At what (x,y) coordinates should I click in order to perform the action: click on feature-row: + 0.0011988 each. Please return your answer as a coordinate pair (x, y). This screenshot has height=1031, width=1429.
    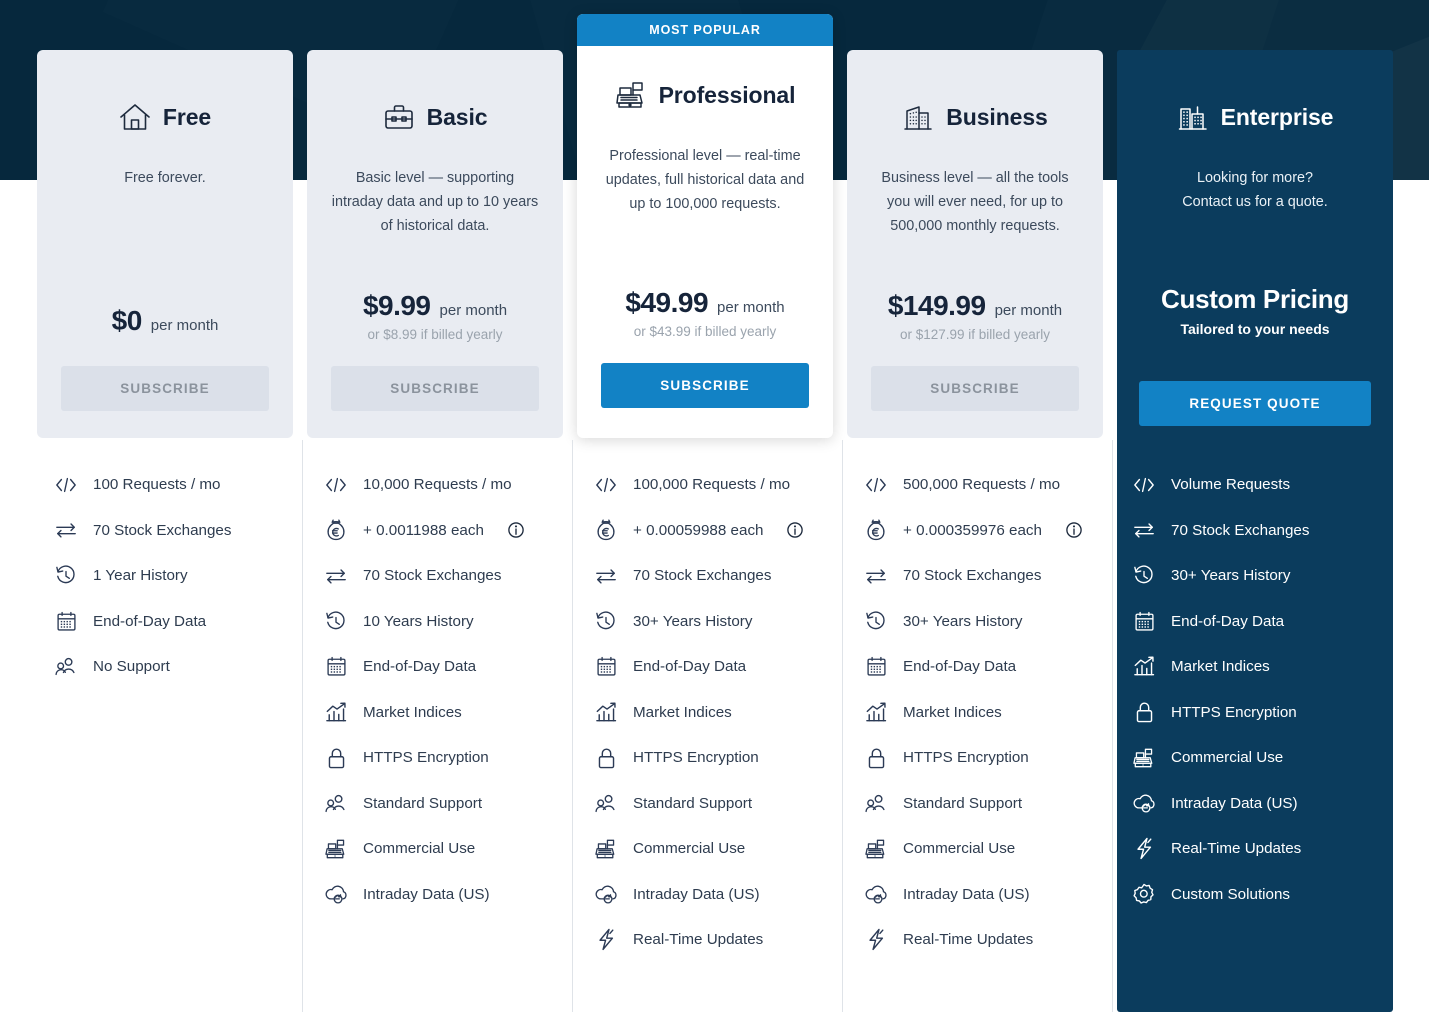
    Looking at the image, I should click on (444, 531).